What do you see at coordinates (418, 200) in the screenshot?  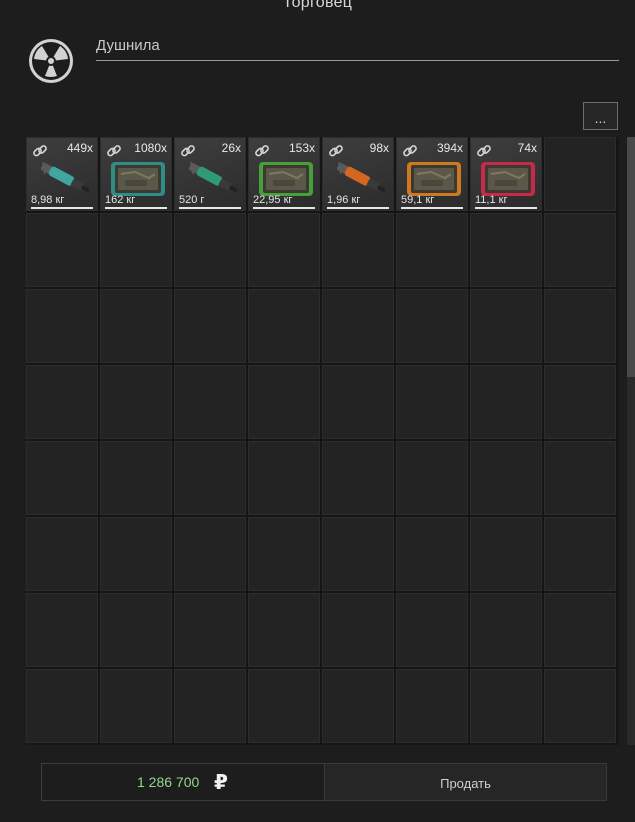 I see `item-weight: 59,1 кг` at bounding box center [418, 200].